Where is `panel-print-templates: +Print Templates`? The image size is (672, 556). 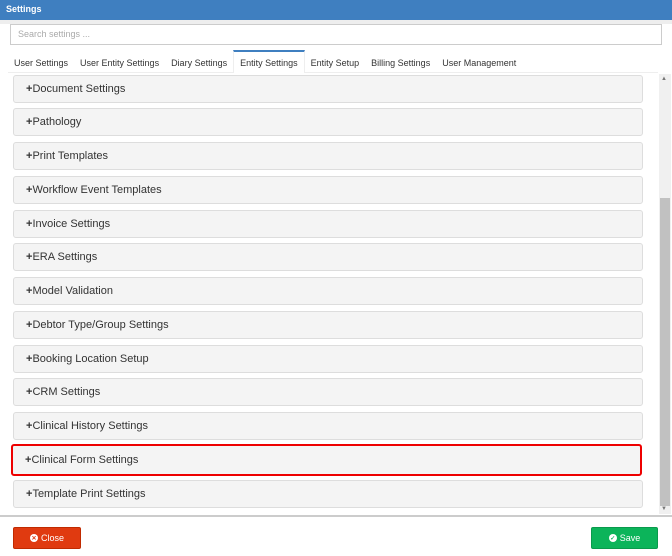
panel-print-templates: +Print Templates is located at coordinates (328, 156).